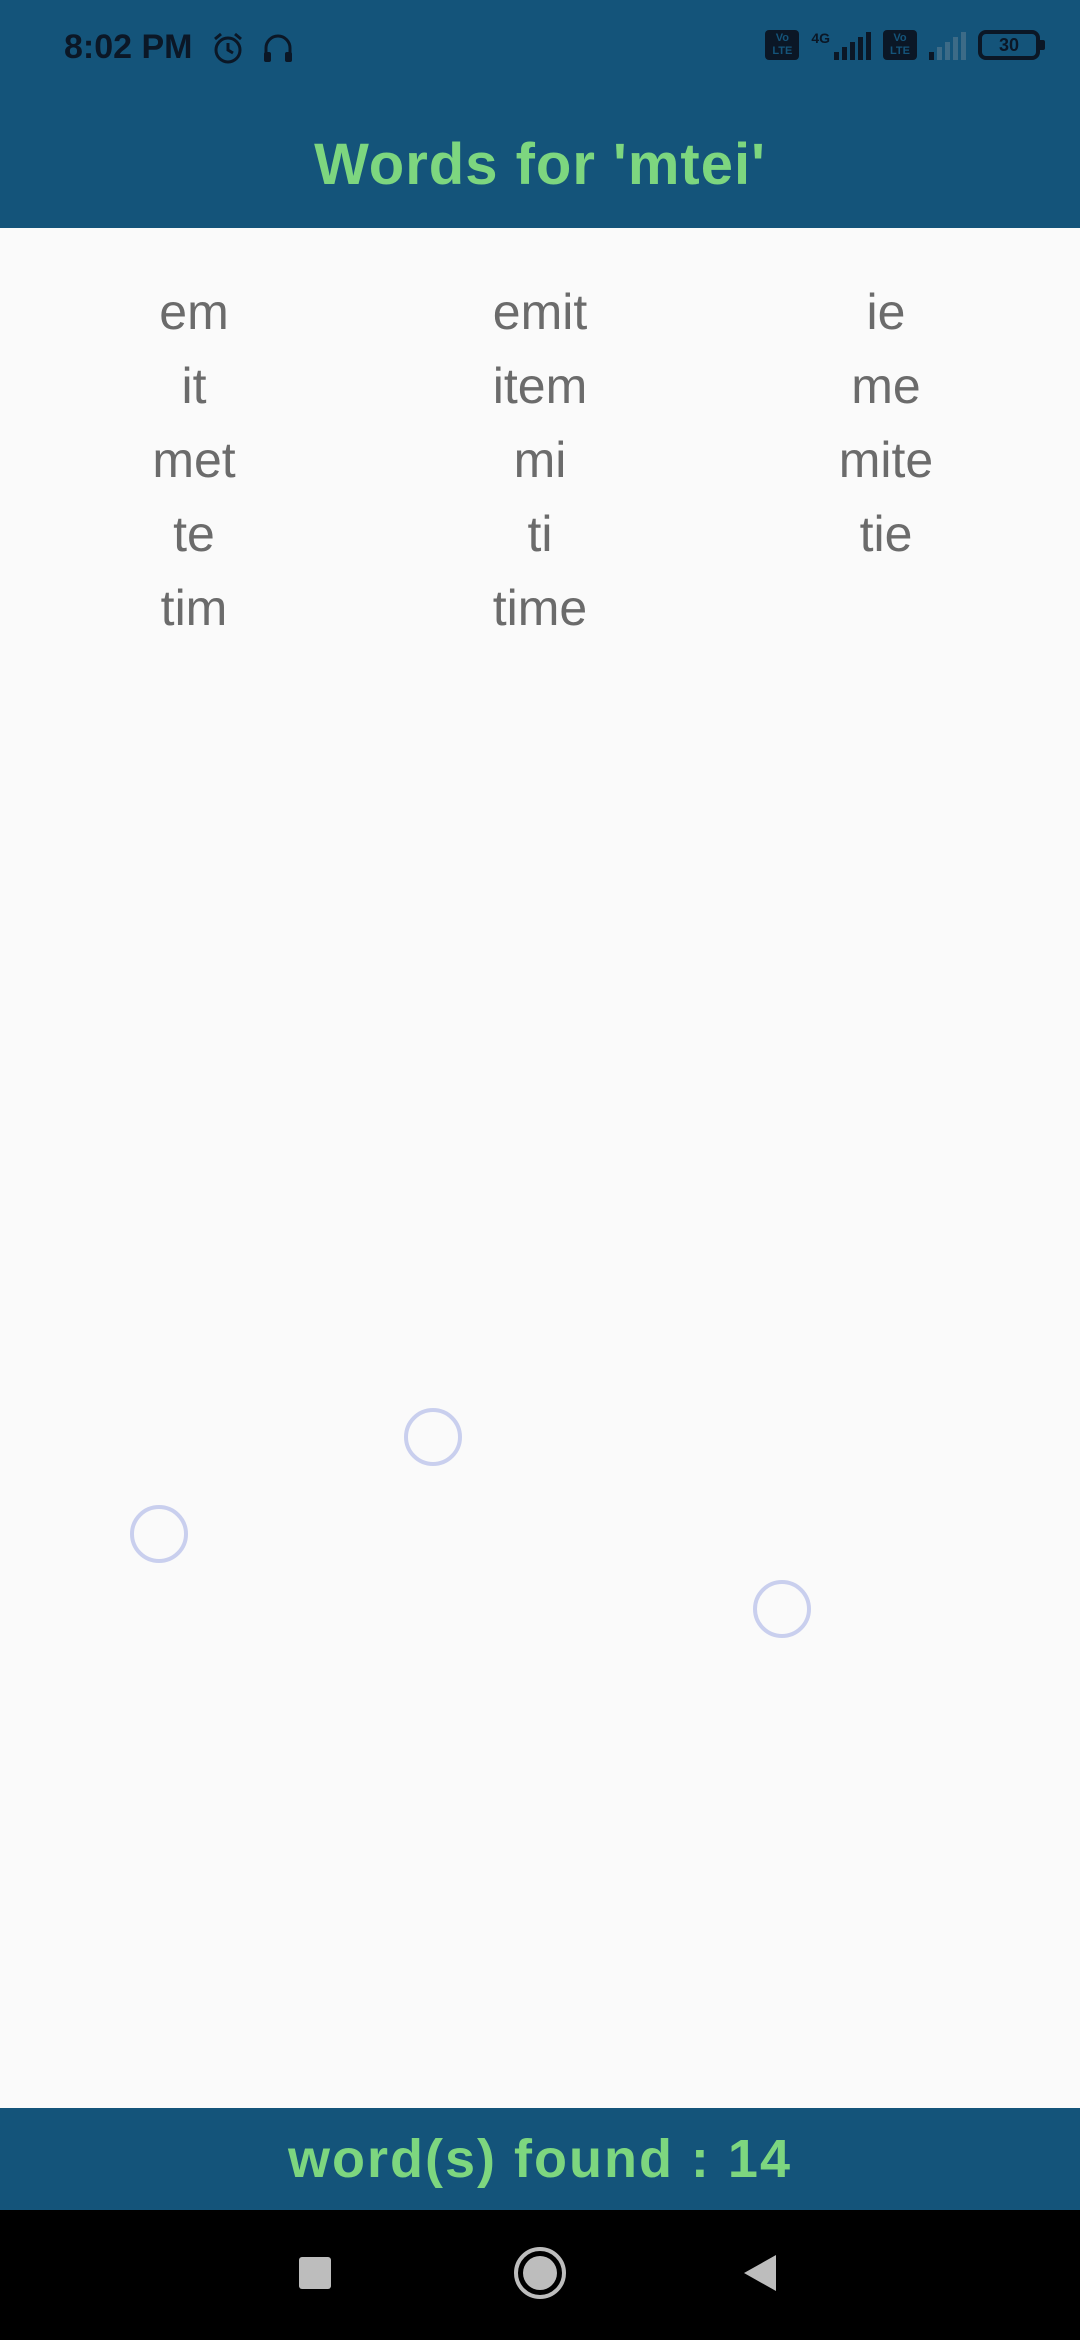 Image resolution: width=1080 pixels, height=2340 pixels. What do you see at coordinates (540, 386) in the screenshot?
I see `word-item: item` at bounding box center [540, 386].